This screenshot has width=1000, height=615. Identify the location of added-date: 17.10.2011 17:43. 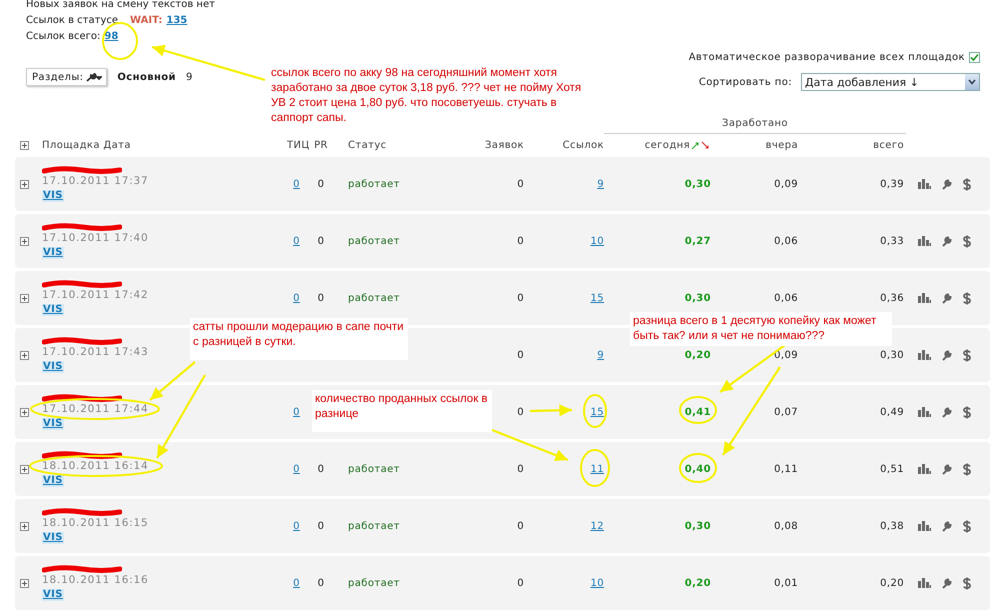
(95, 352).